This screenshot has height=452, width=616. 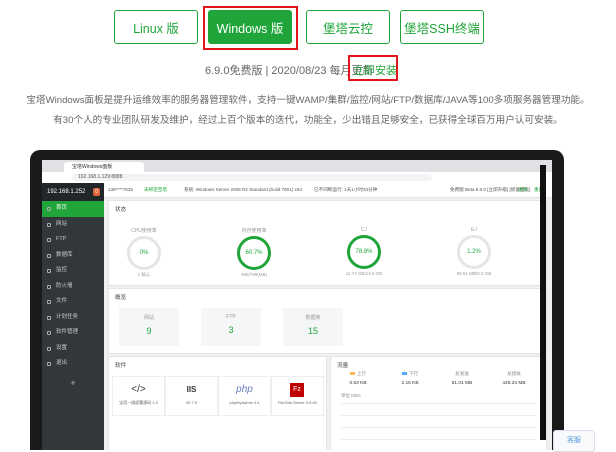 What do you see at coordinates (96, 192) in the screenshot?
I see `notice-badge: 0` at bounding box center [96, 192].